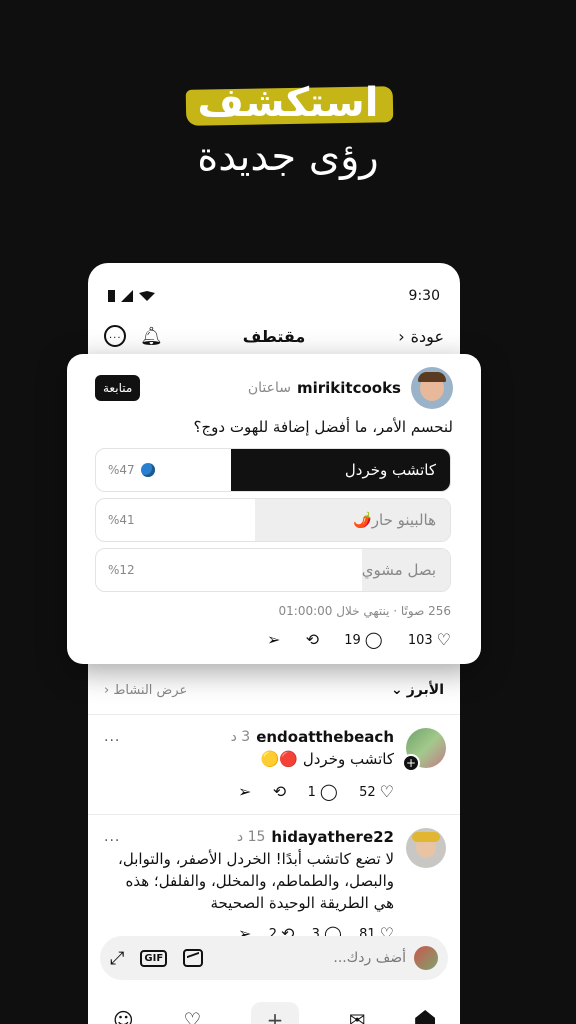  Describe the element at coordinates (240, 737) in the screenshot. I see `comment-time: 3 د` at that location.